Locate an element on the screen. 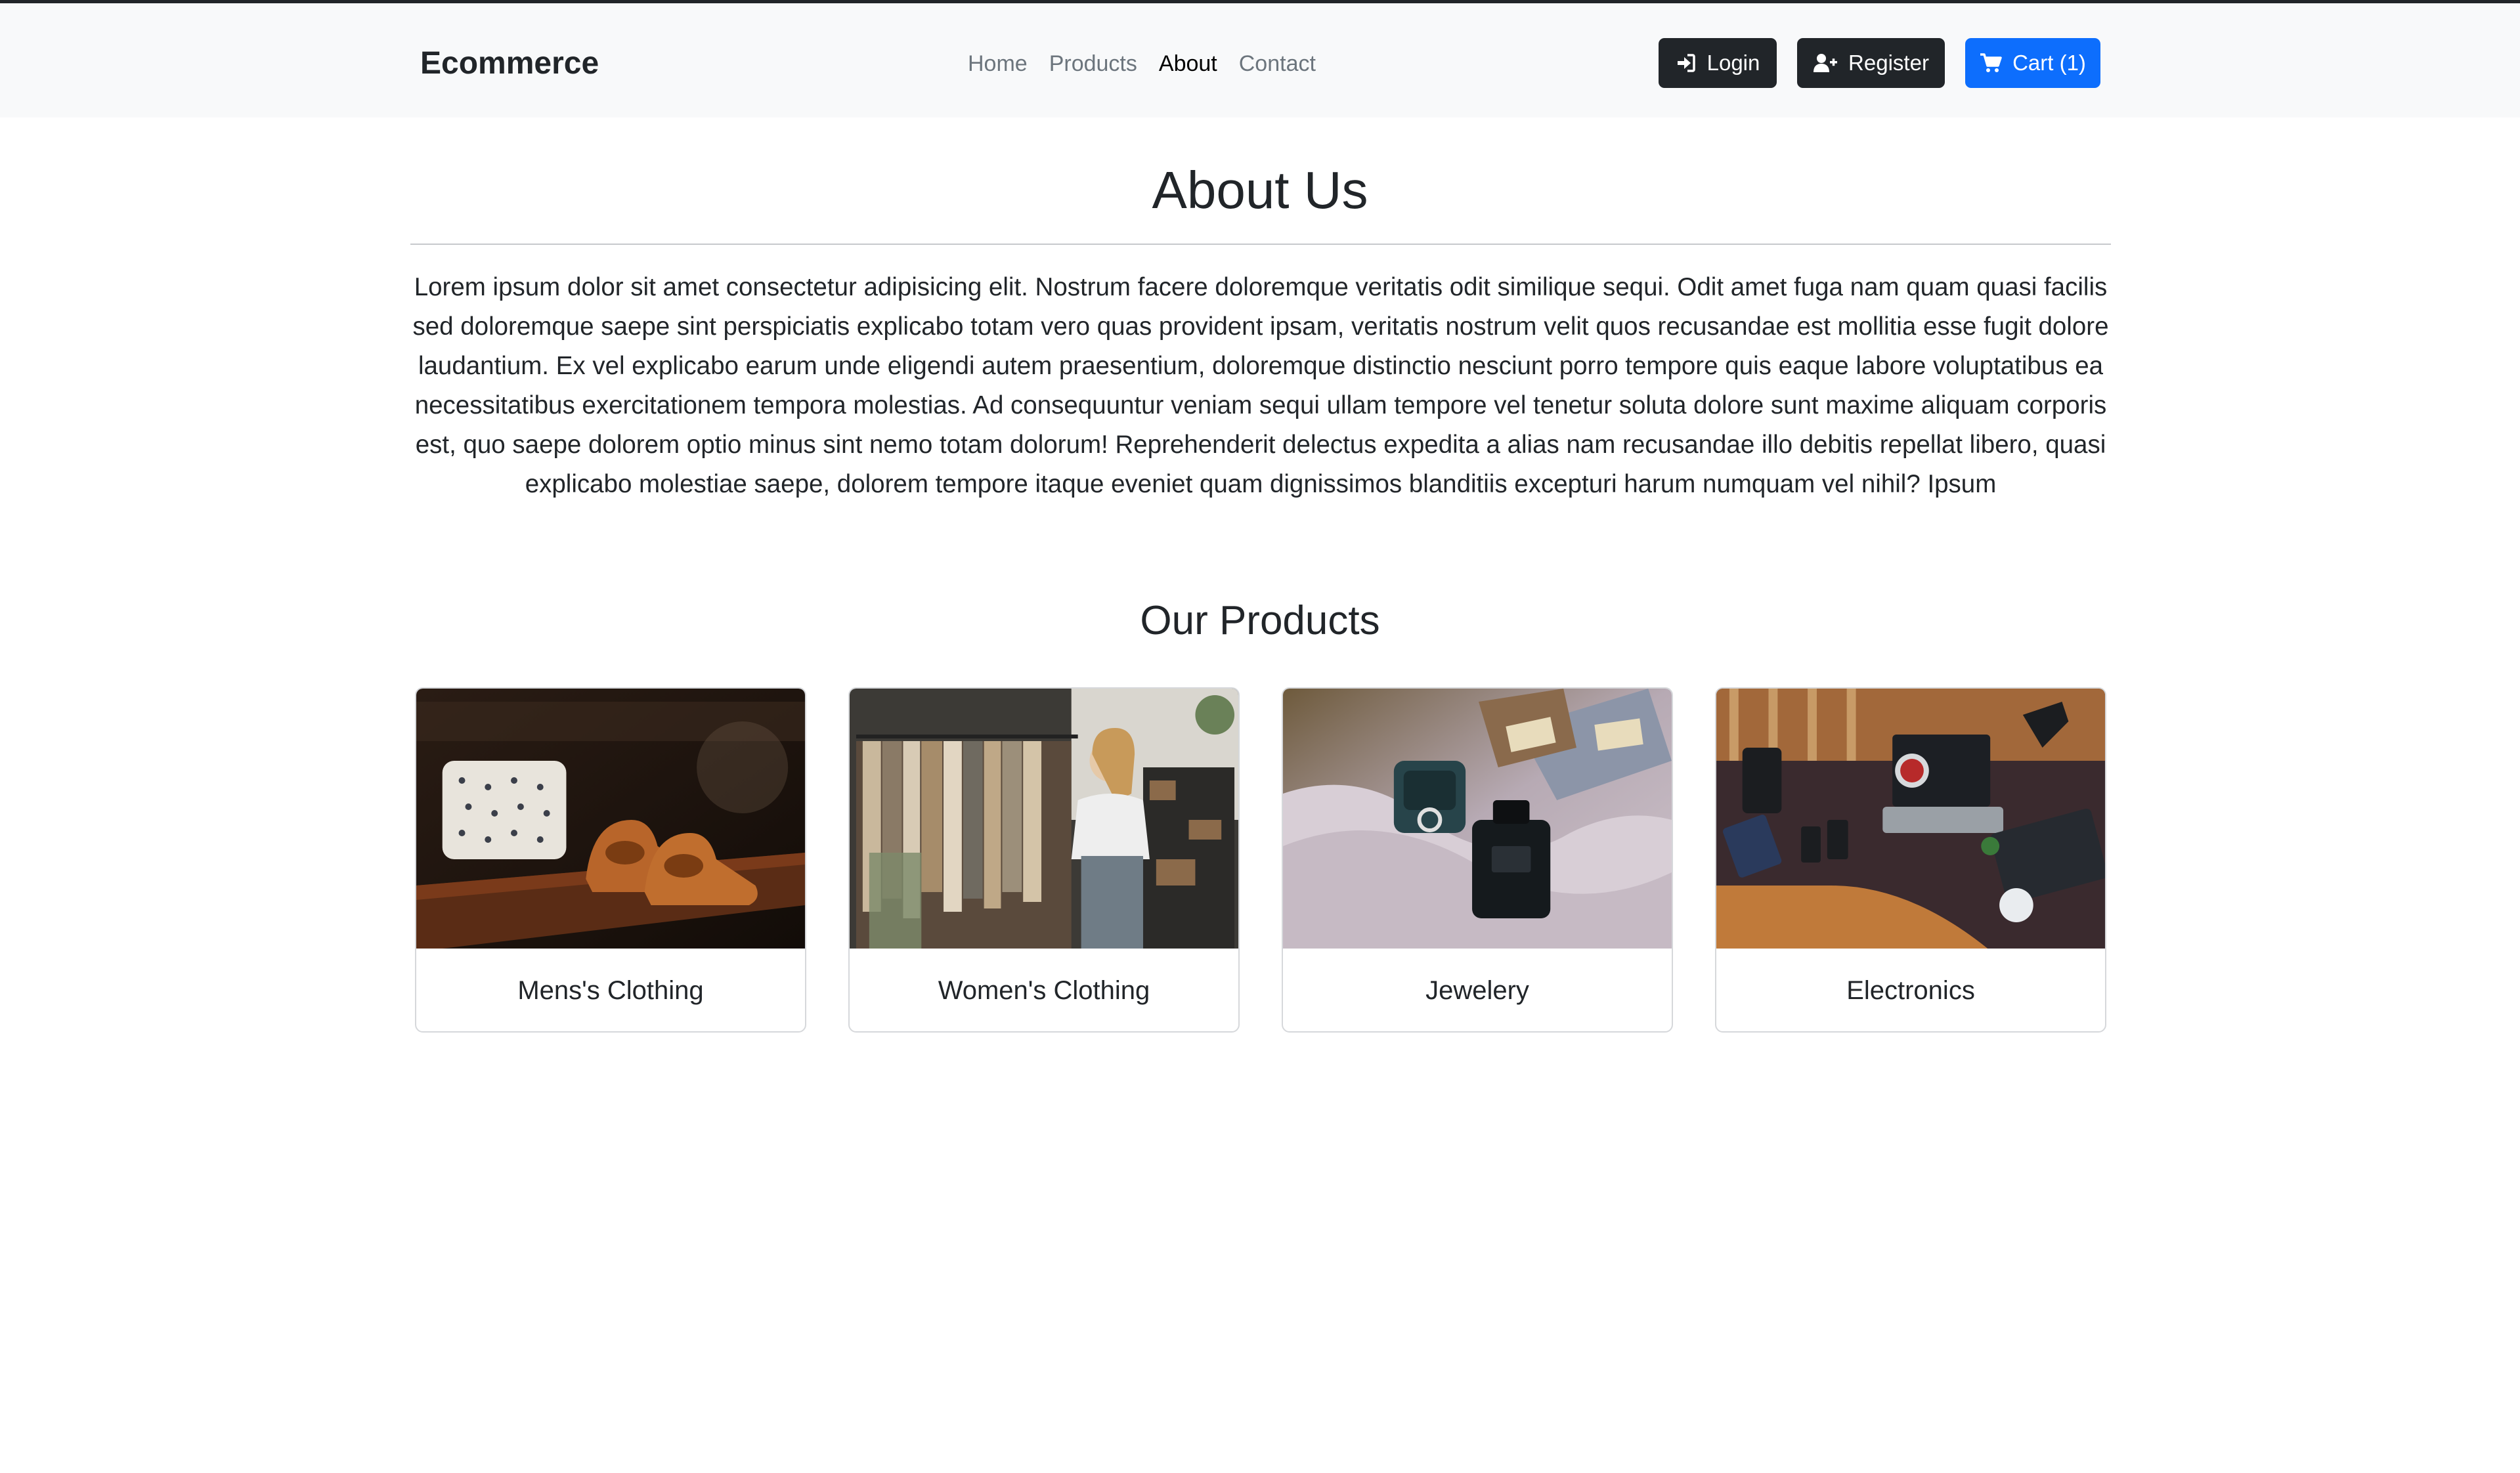 This screenshot has height=1473, width=2520. nav-links: Home Products About Contact is located at coordinates (1152, 63).